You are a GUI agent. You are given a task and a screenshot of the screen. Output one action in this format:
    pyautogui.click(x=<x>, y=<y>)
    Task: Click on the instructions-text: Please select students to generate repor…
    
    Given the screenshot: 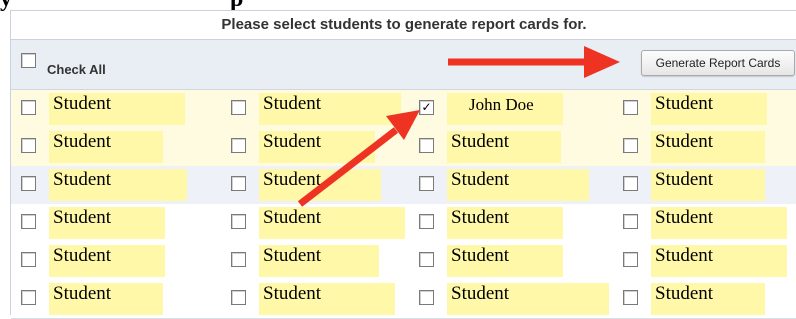 What is the action you would take?
    pyautogui.click(x=403, y=25)
    